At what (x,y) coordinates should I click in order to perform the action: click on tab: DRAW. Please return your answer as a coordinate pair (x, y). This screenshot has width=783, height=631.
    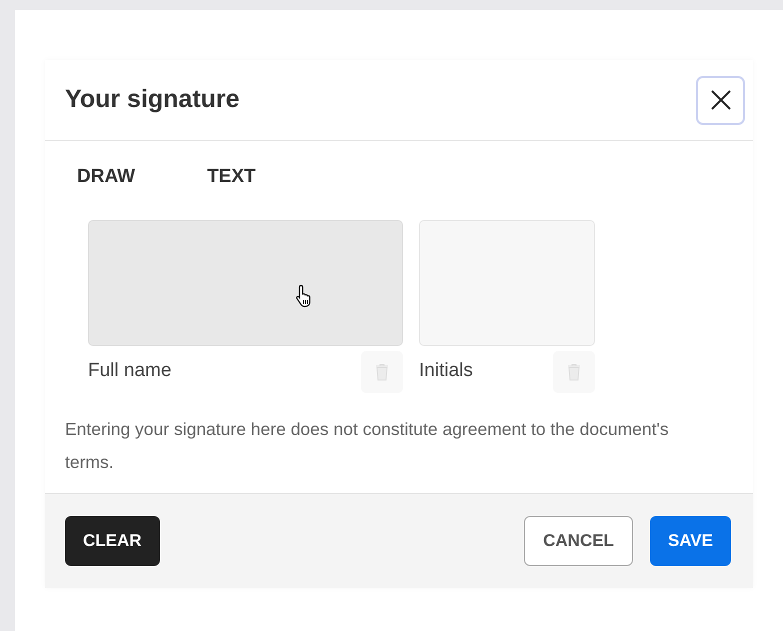
    Looking at the image, I should click on (106, 177).